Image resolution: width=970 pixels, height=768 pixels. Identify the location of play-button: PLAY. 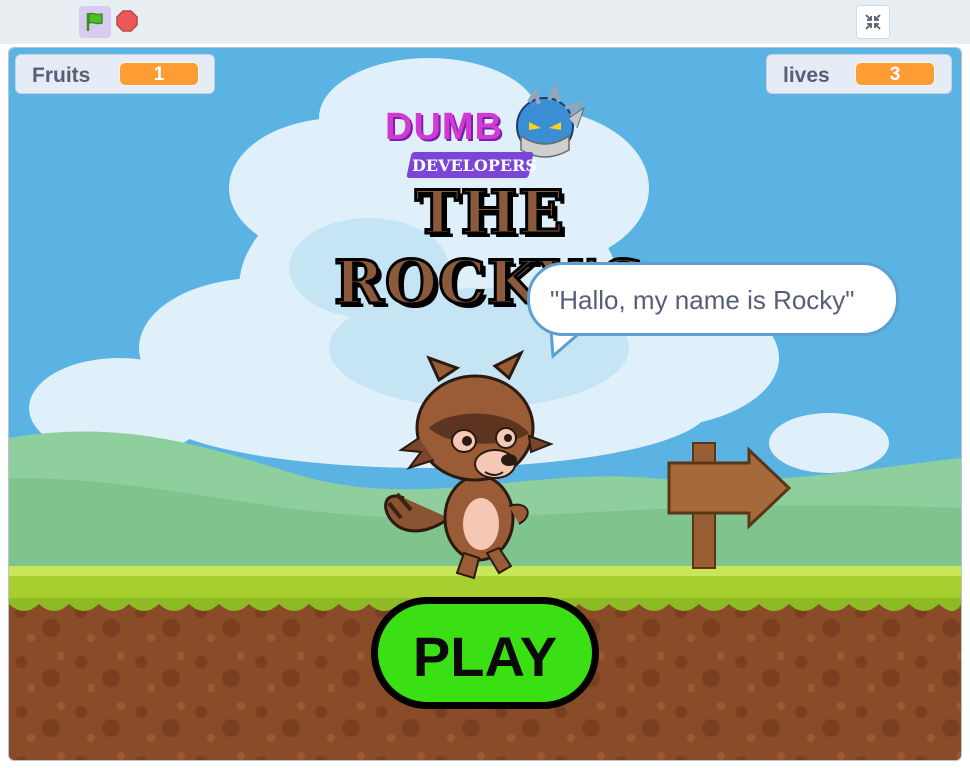
(485, 653).